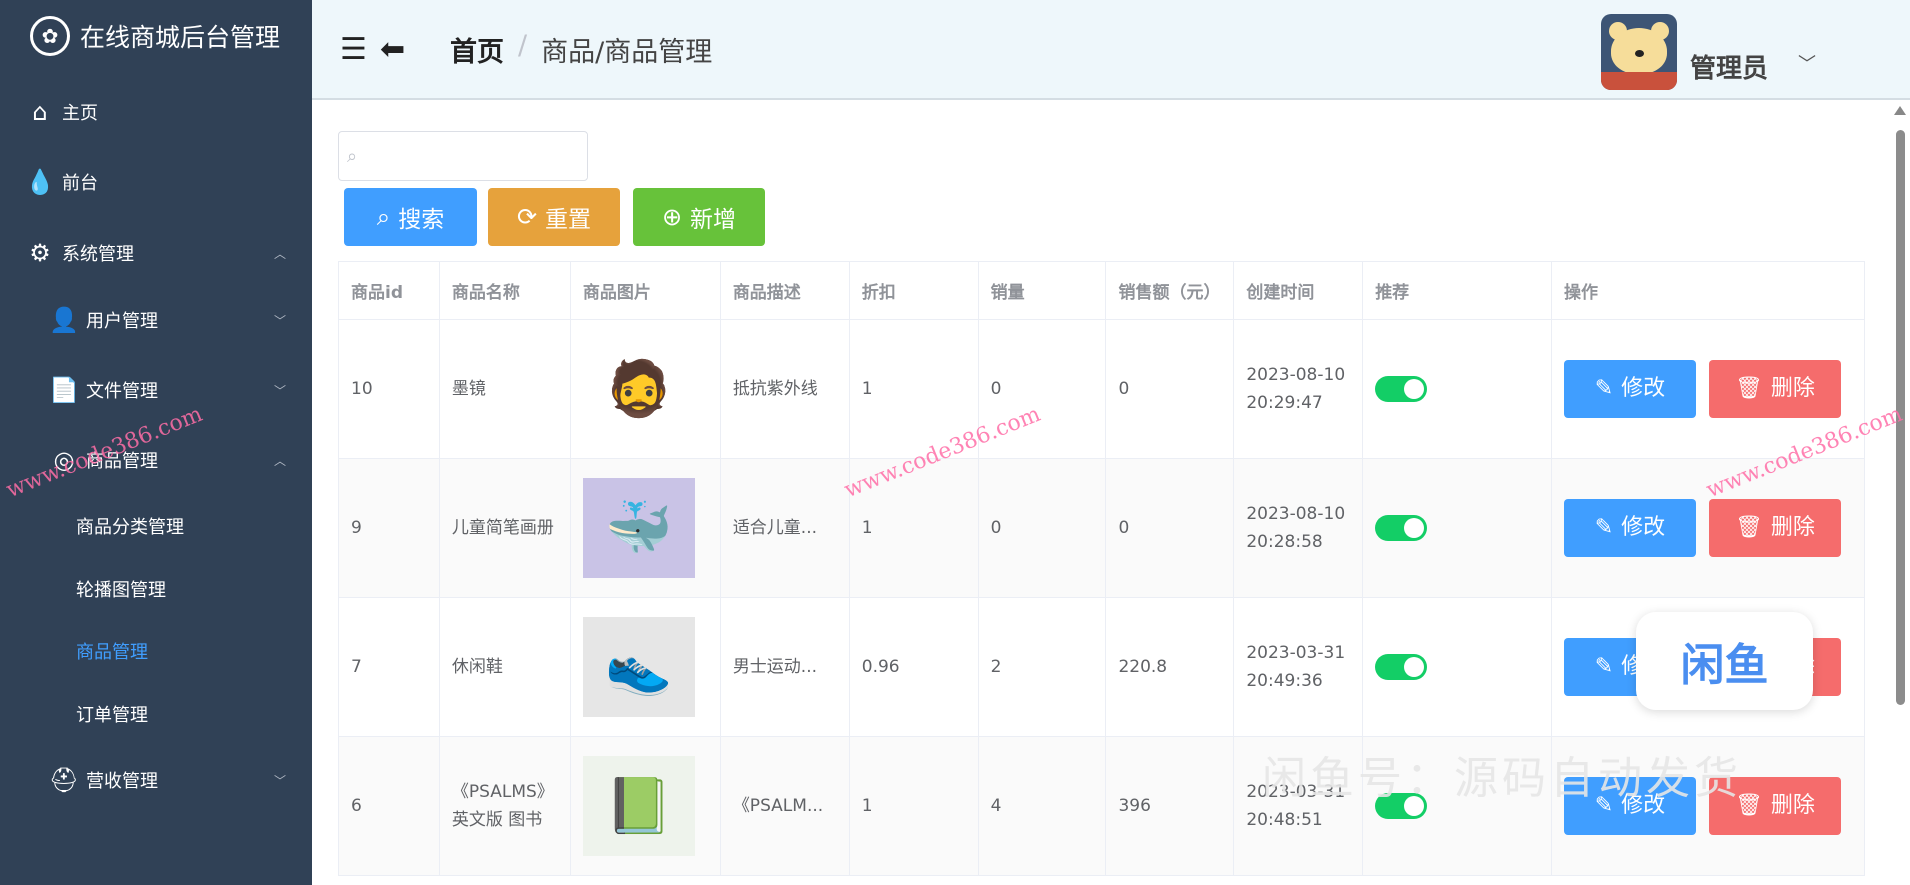 This screenshot has width=1910, height=885. I want to click on avatar, so click(1639, 52).